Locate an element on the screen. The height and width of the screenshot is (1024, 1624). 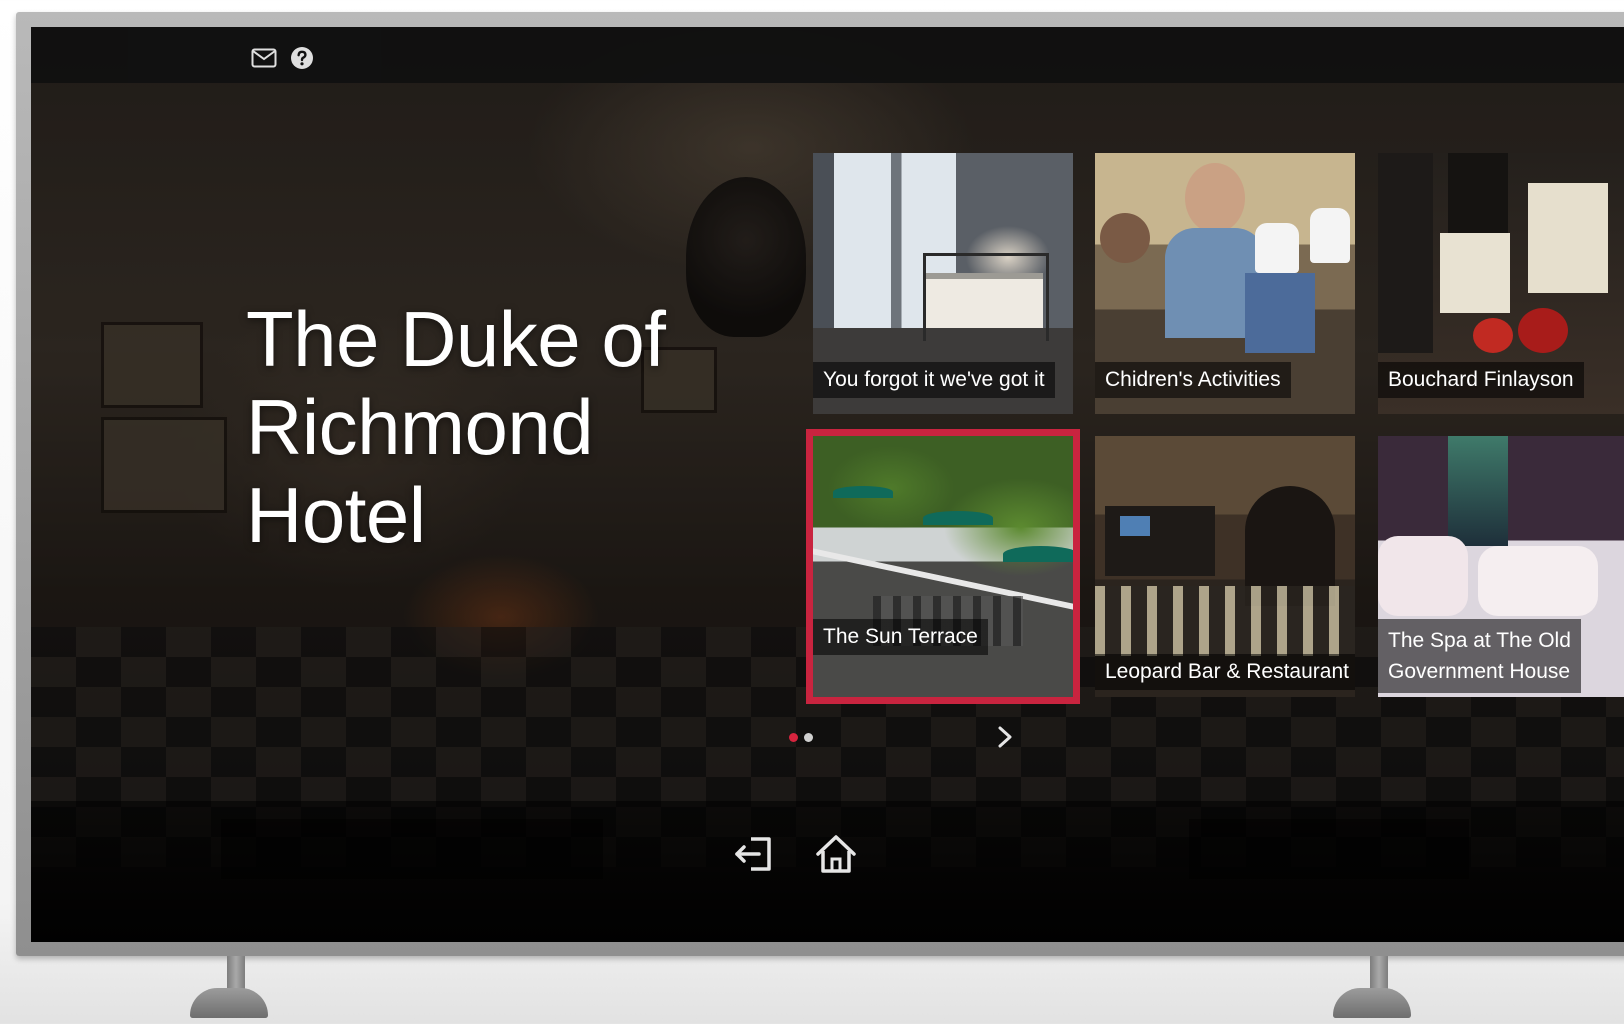
pagination-dots is located at coordinates (801, 737).